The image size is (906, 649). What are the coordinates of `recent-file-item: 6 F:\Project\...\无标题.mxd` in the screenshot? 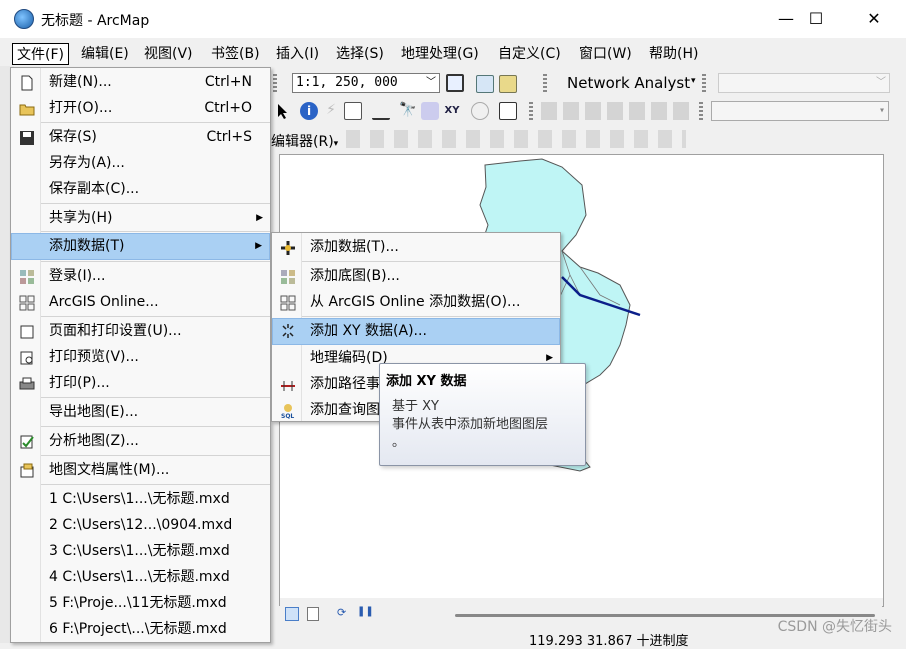 It's located at (140, 629).